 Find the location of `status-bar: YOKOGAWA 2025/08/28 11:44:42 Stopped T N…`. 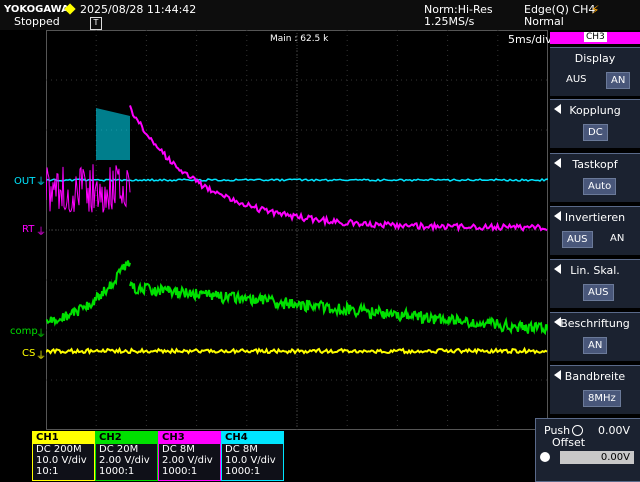

status-bar: YOKOGAWA 2025/08/28 11:44:42 Stopped T N… is located at coordinates (320, 15).